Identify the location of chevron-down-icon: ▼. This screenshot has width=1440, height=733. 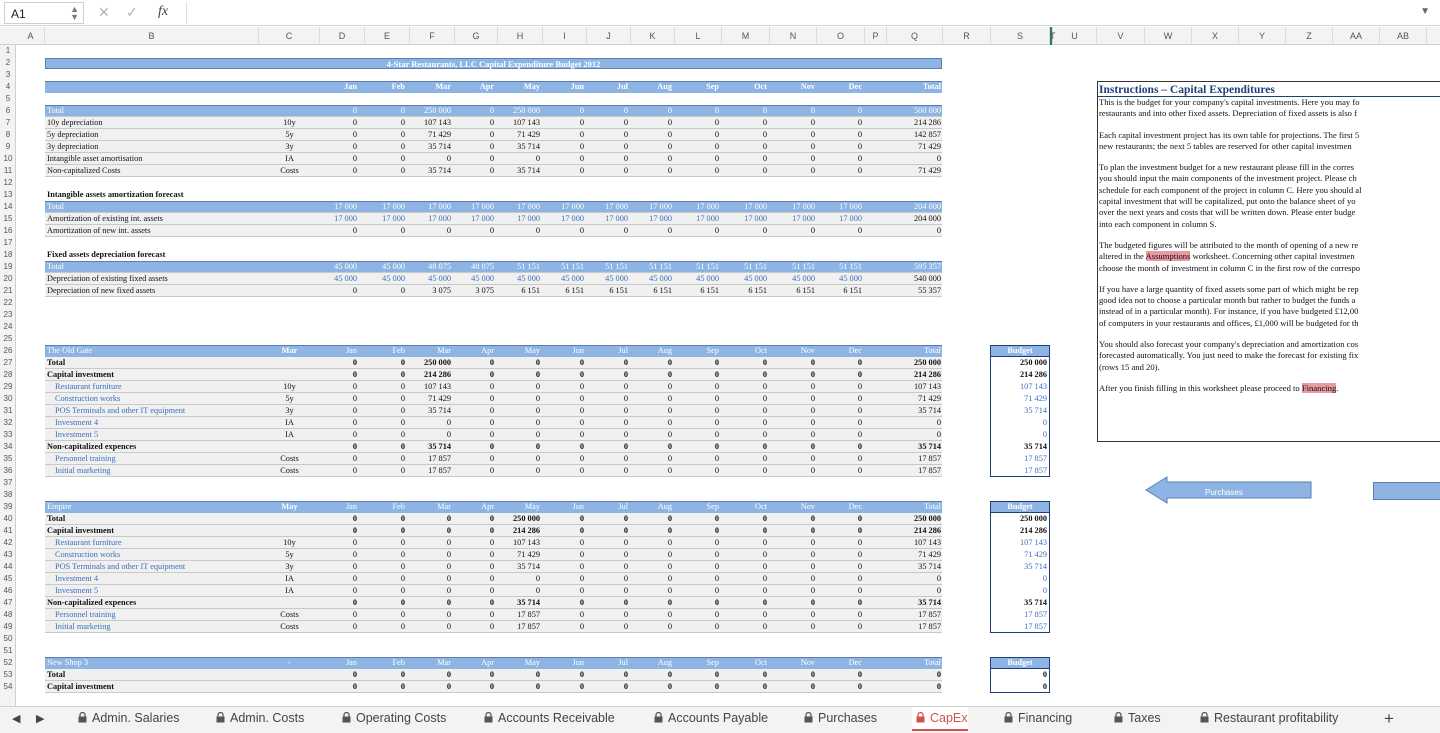
(1425, 11).